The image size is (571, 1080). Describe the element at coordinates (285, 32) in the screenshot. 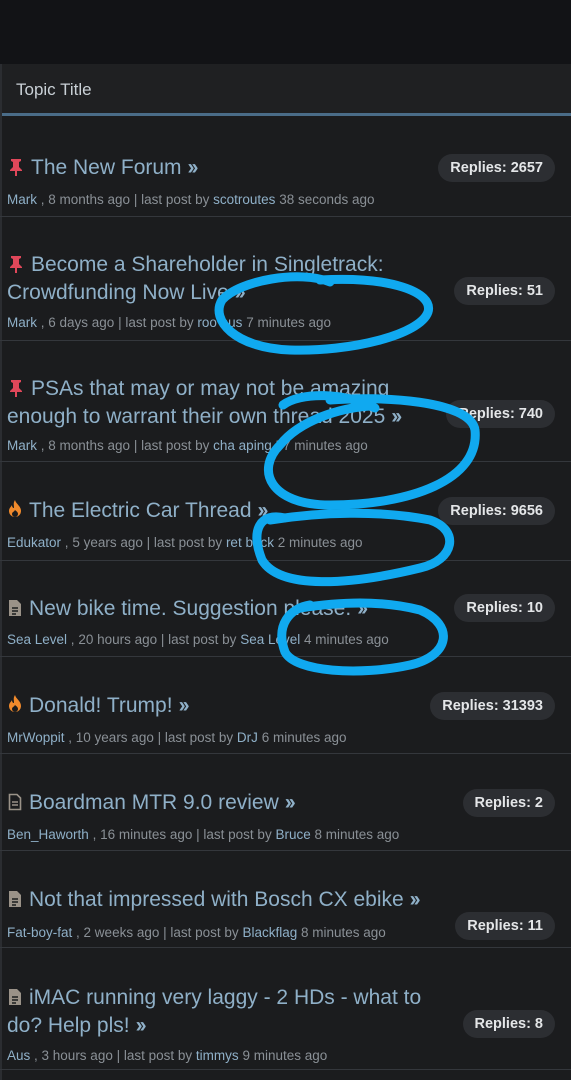

I see `top-bar` at that location.